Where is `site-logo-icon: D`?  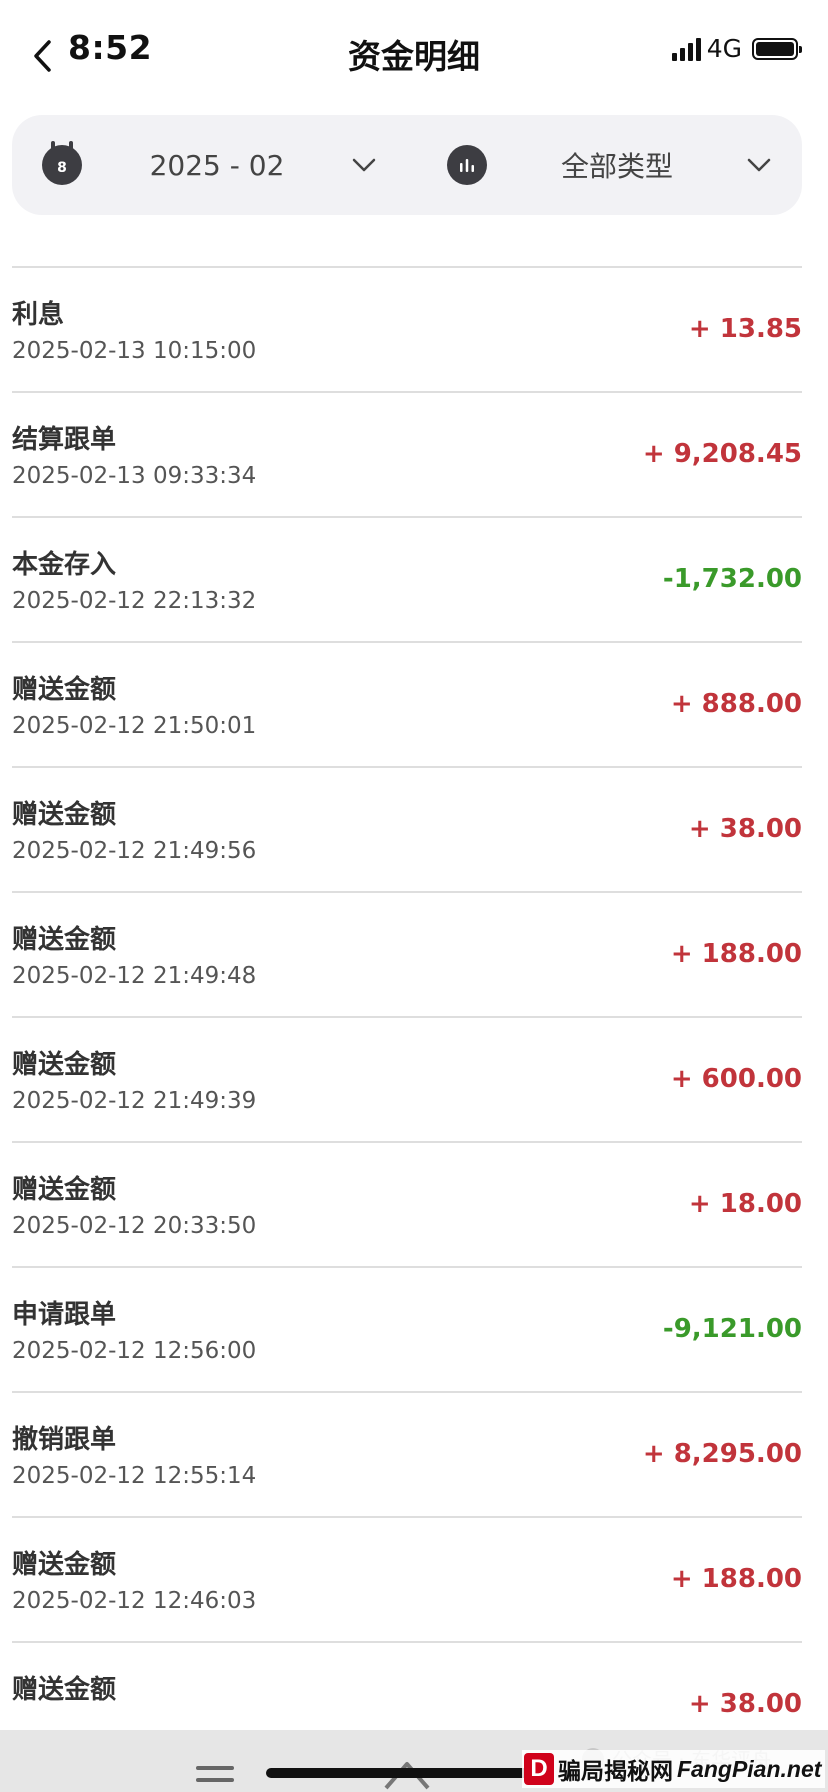 site-logo-icon: D is located at coordinates (539, 1769).